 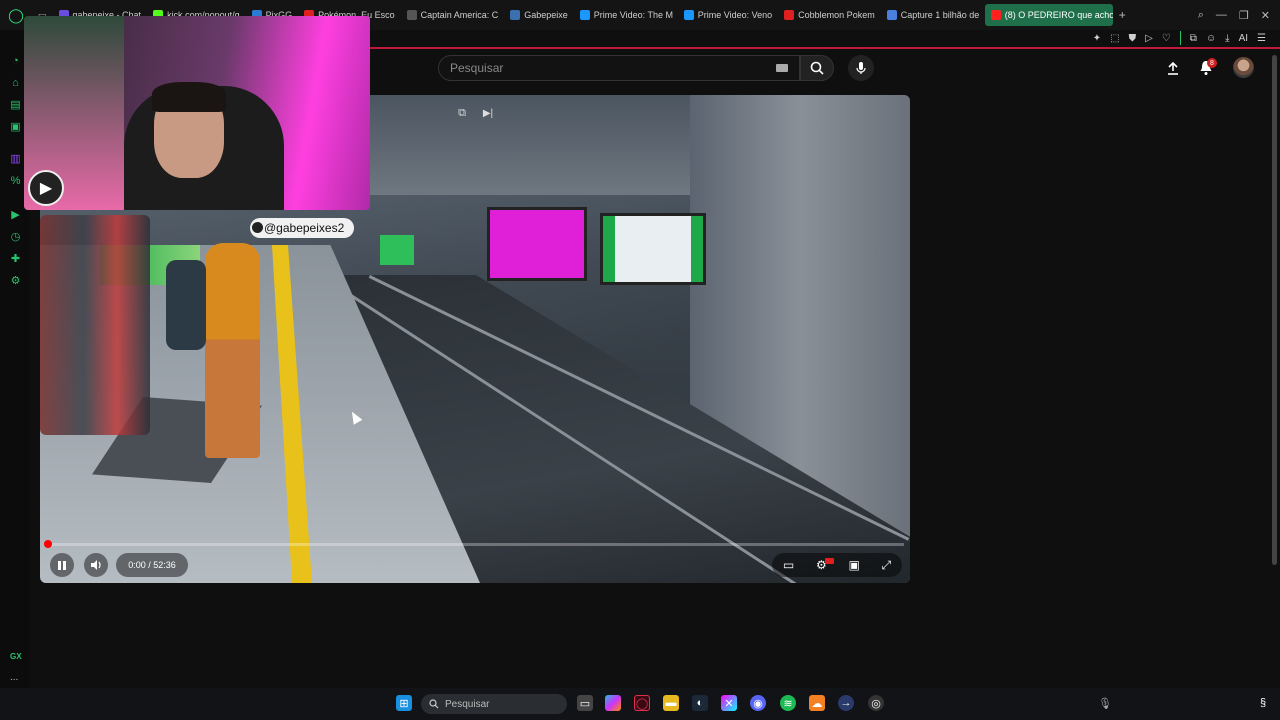 I want to click on browser-tab: Prime Video: Veno, so click(x=728, y=15).